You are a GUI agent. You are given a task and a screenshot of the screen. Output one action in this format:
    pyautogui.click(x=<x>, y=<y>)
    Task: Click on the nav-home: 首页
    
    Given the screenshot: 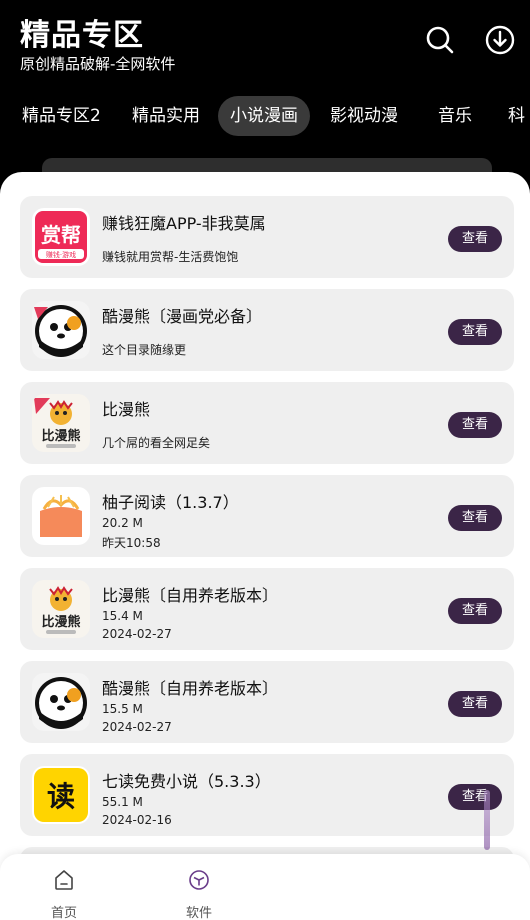 What is the action you would take?
    pyautogui.click(x=64, y=887)
    